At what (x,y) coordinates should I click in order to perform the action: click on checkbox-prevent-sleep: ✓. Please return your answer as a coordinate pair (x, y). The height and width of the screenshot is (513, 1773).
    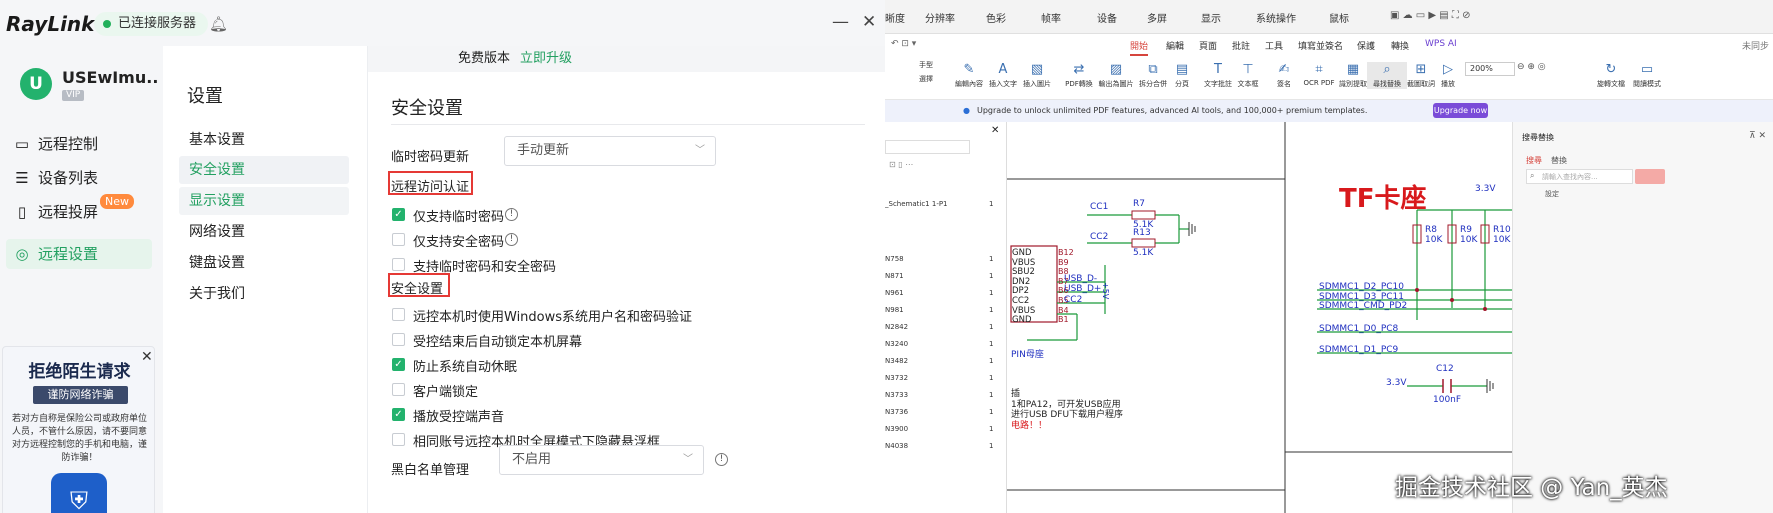
    Looking at the image, I should click on (398, 364).